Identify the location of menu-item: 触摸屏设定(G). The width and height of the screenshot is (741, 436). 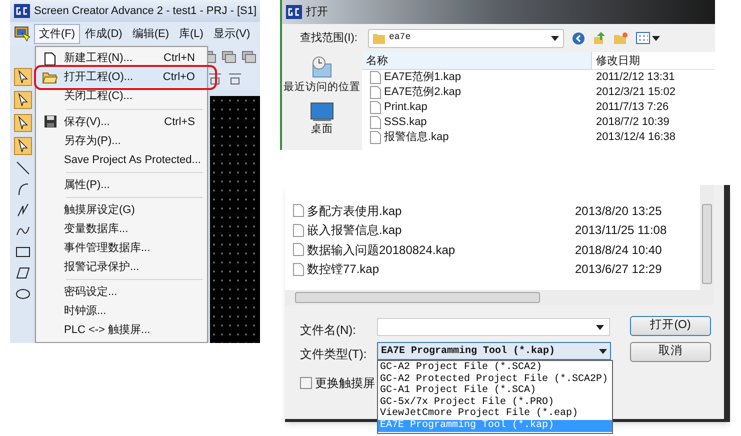
(121, 210).